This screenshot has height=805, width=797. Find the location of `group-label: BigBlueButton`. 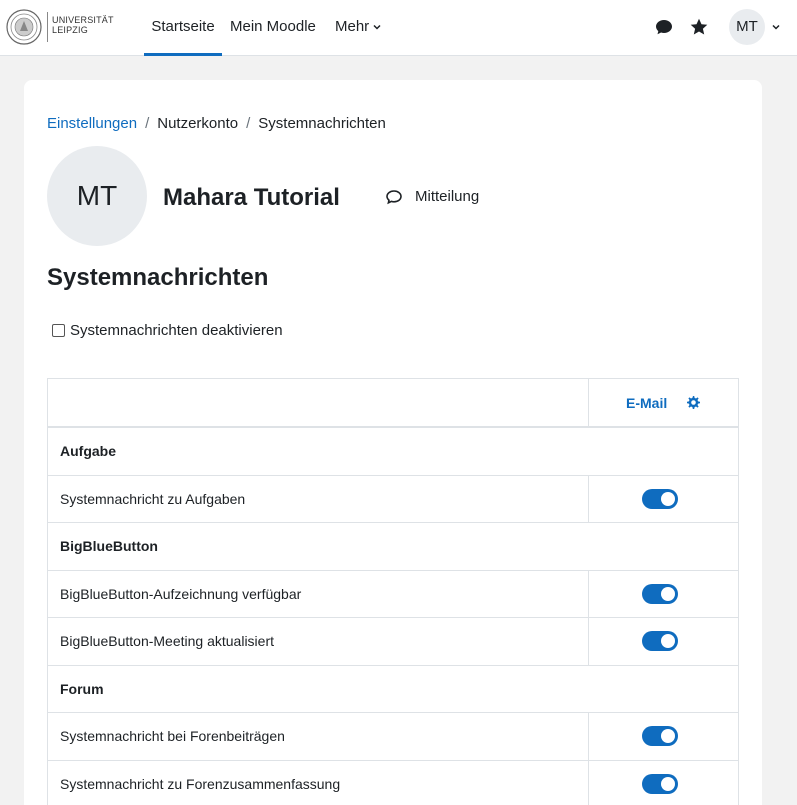

group-label: BigBlueButton is located at coordinates (109, 546).